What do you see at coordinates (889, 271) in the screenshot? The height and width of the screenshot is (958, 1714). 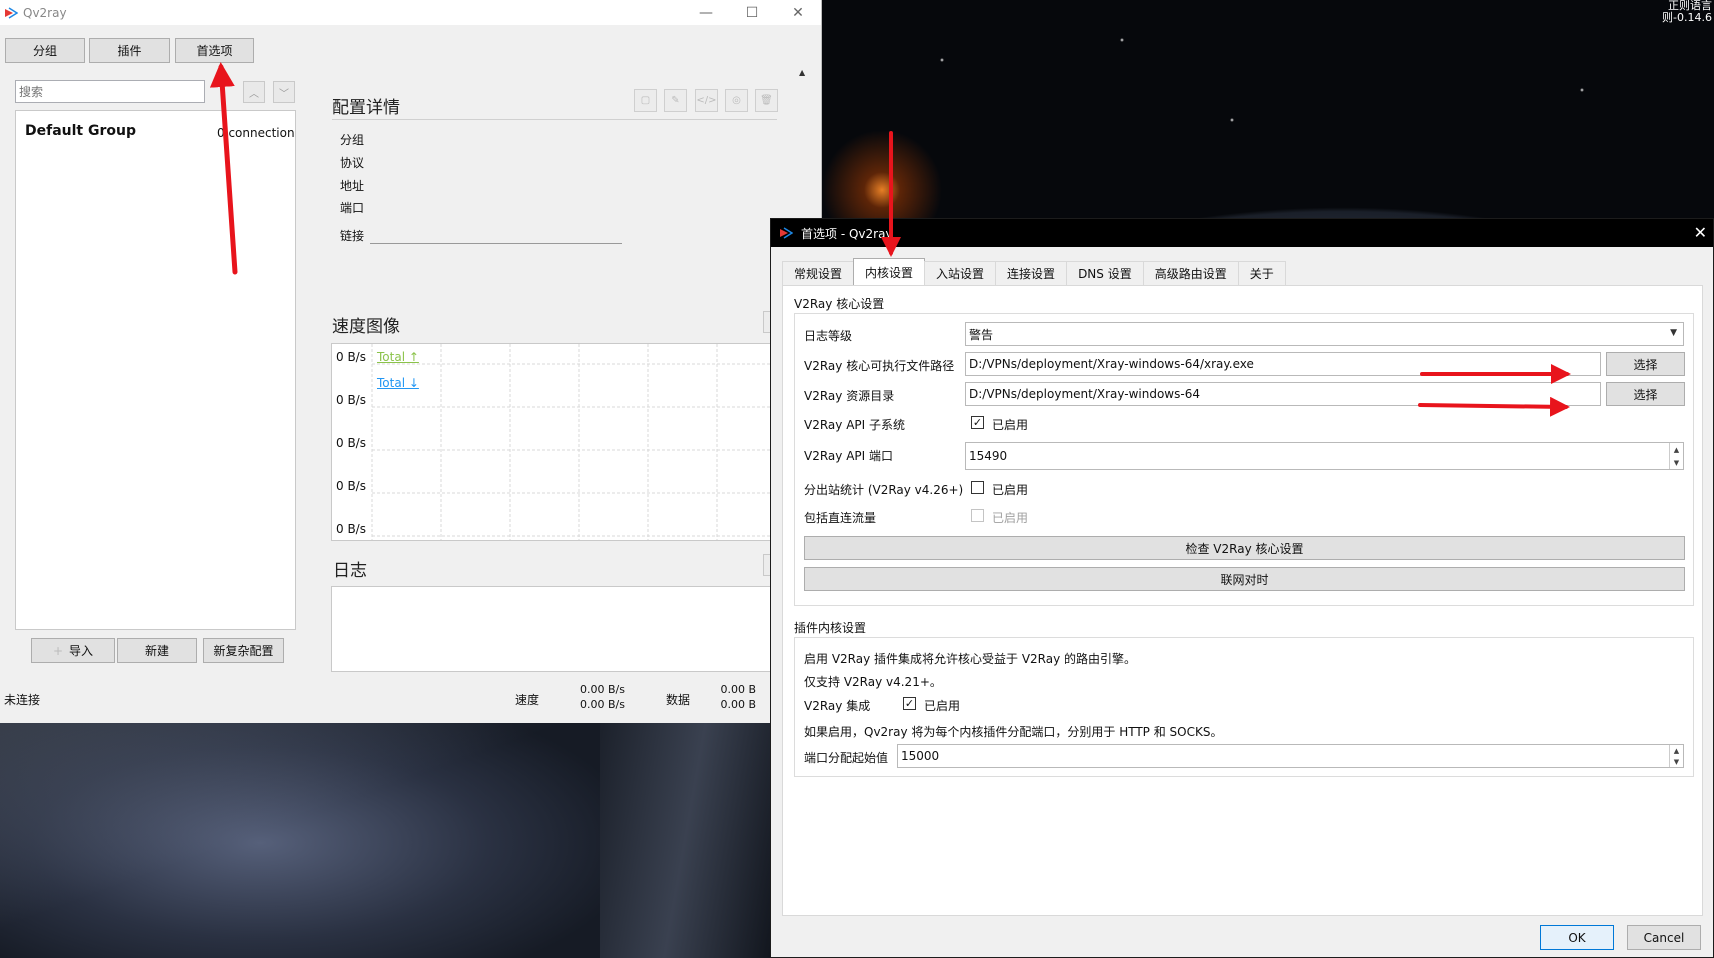 I see `tab-kernel: 内核设置` at bounding box center [889, 271].